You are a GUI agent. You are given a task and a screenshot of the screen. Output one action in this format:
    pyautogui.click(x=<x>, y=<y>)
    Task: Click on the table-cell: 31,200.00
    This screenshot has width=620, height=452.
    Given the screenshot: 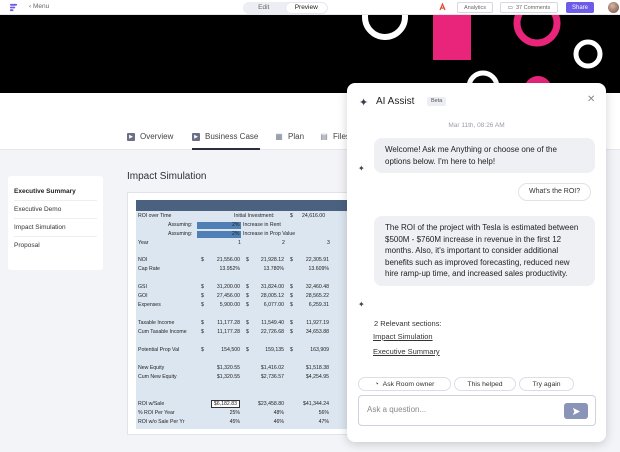 What is the action you would take?
    pyautogui.click(x=228, y=287)
    